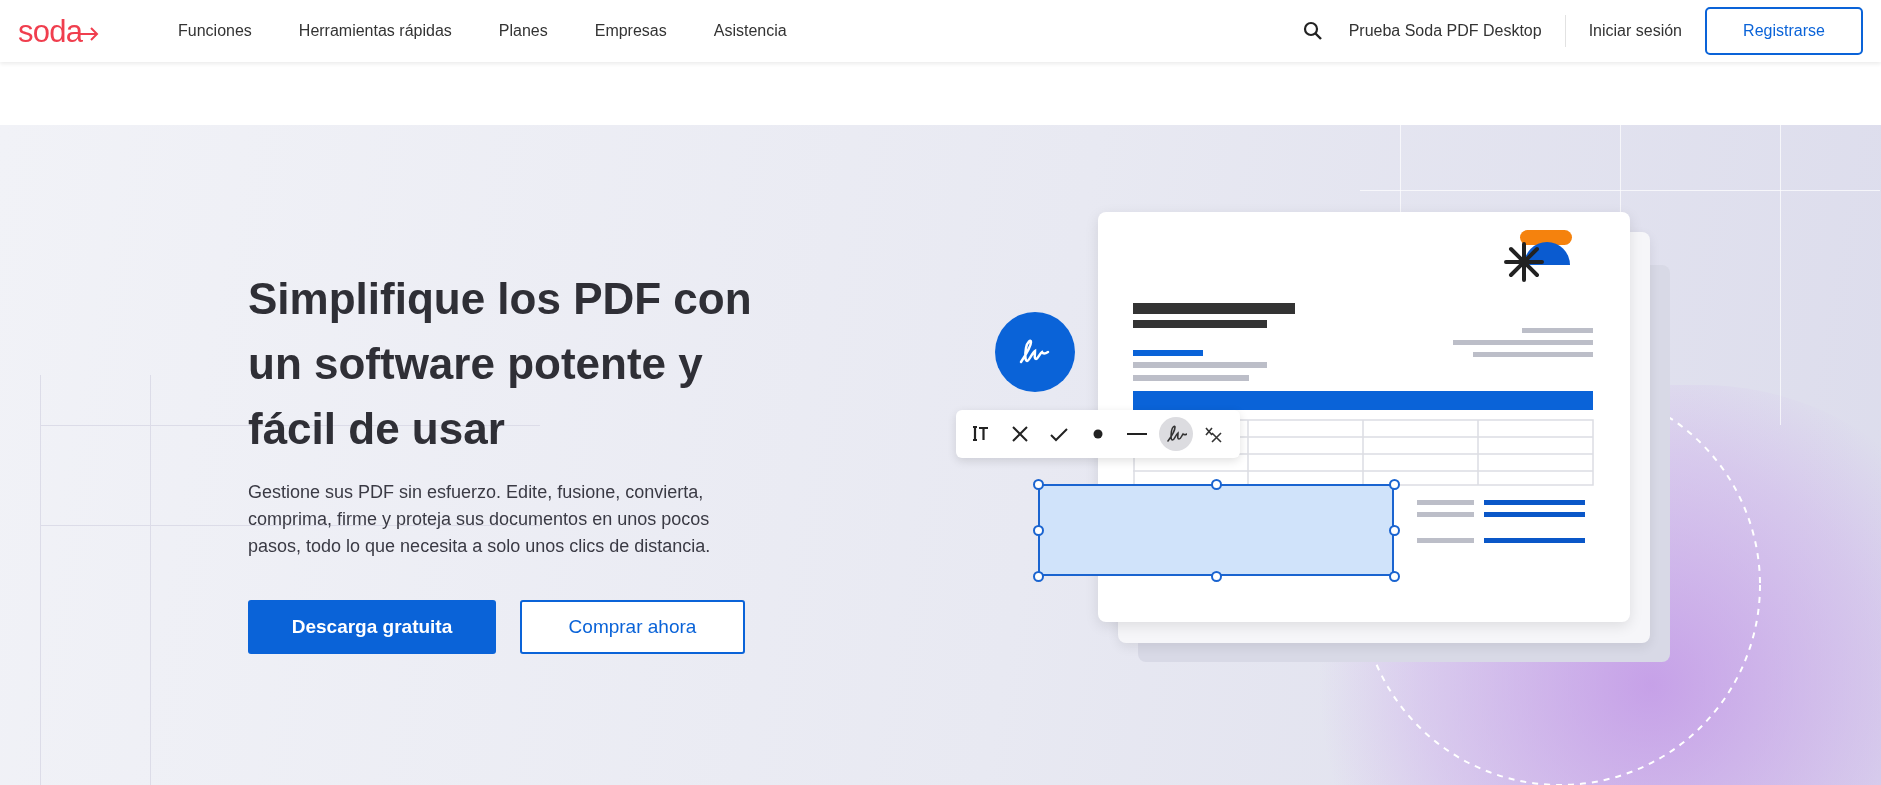  What do you see at coordinates (1539, 257) in the screenshot?
I see `logo-drawing` at bounding box center [1539, 257].